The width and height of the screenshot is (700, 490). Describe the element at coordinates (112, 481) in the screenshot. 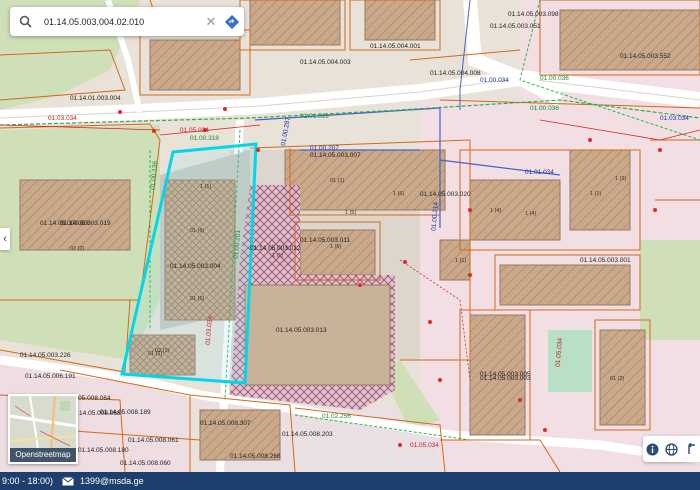

I see `email-text: 1399@msda.ge` at that location.